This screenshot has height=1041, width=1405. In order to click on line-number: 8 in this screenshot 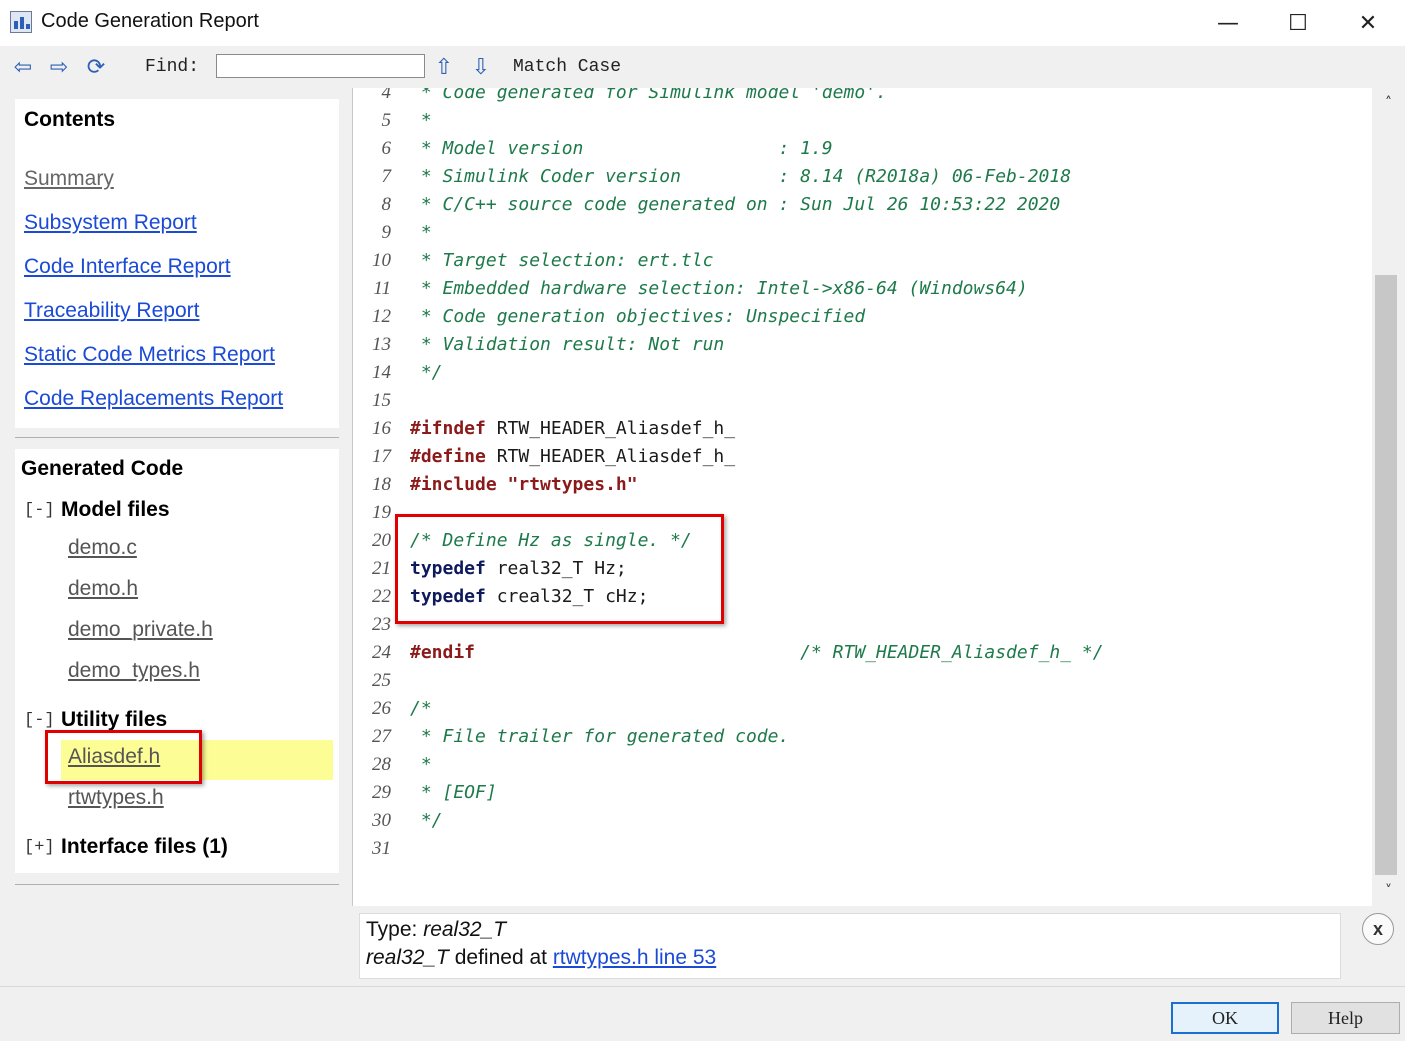, I will do `click(386, 204)`.